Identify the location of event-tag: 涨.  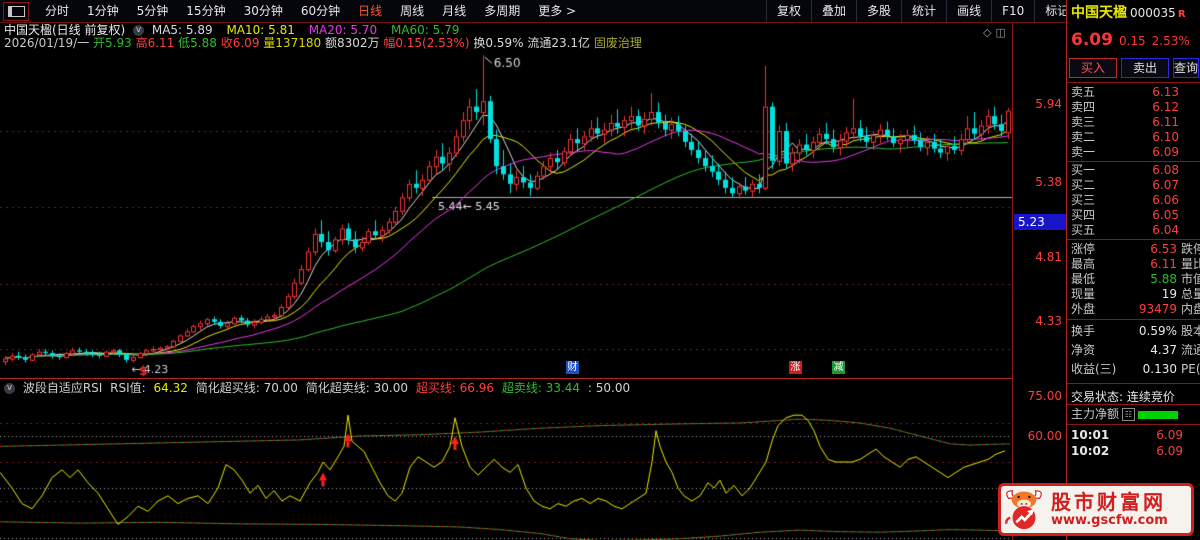
(795, 367).